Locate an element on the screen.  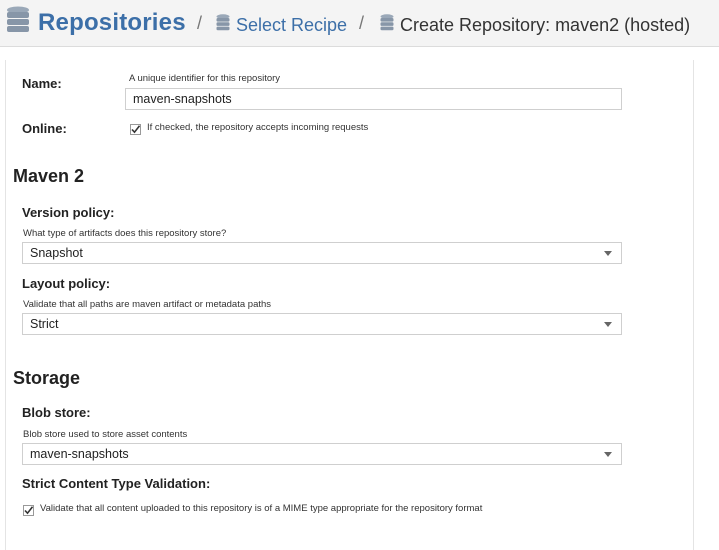
blob-store-label: Blob store: is located at coordinates (56, 412).